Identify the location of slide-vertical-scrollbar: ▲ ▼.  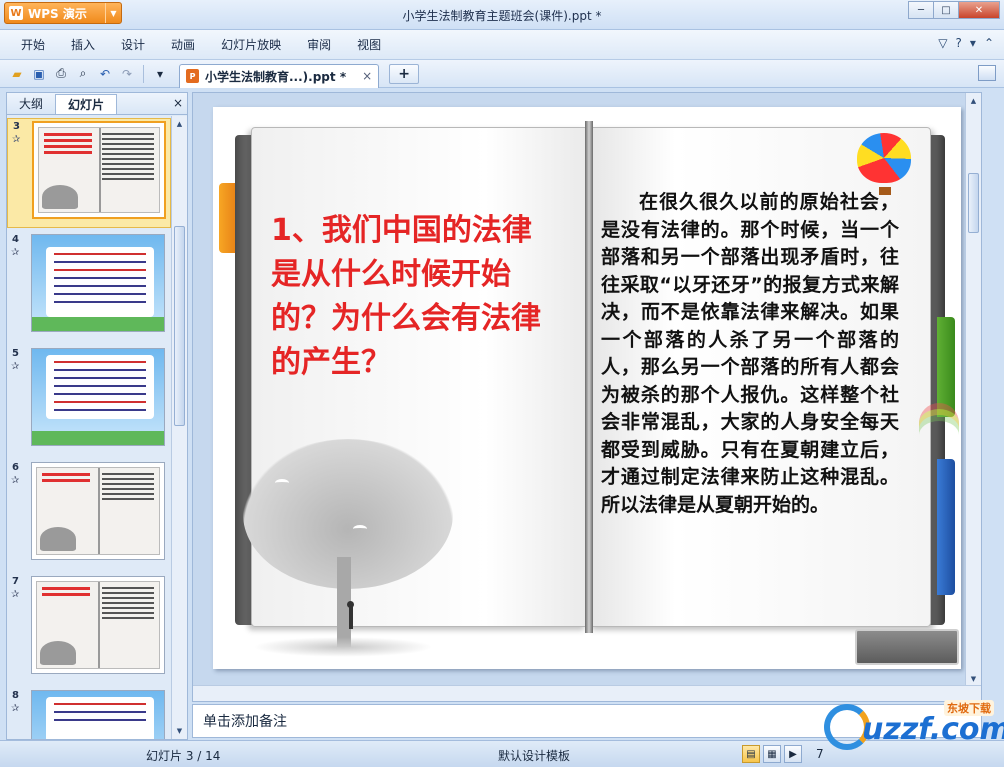
(973, 390).